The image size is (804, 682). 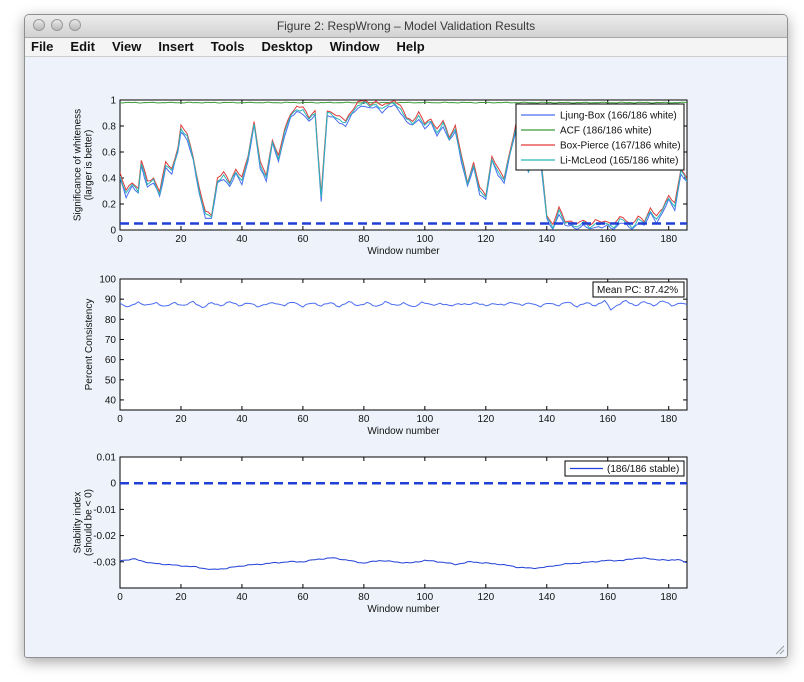 I want to click on y-axis-label: (should be < 0), so click(x=89, y=522).